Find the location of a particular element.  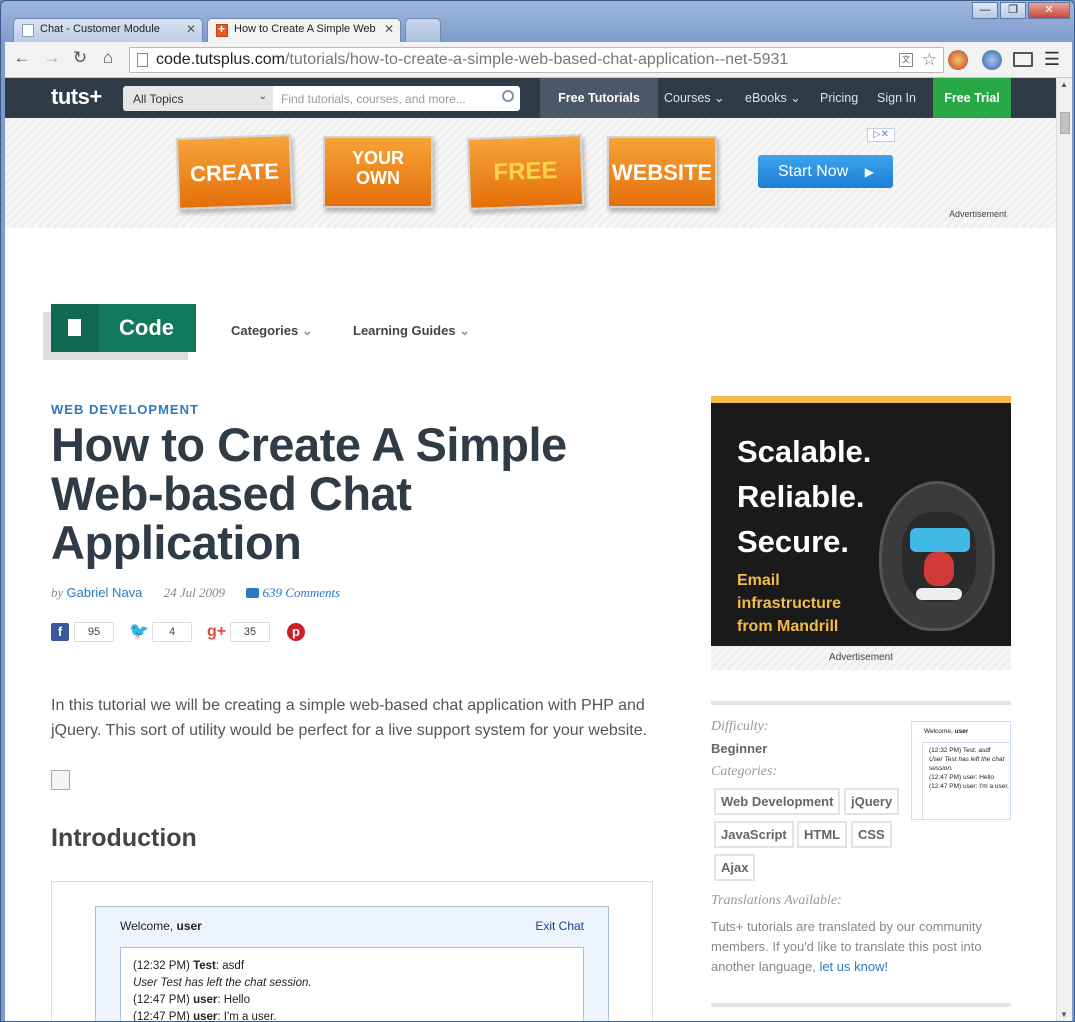

twitter-icon: 🐦 is located at coordinates (139, 632).